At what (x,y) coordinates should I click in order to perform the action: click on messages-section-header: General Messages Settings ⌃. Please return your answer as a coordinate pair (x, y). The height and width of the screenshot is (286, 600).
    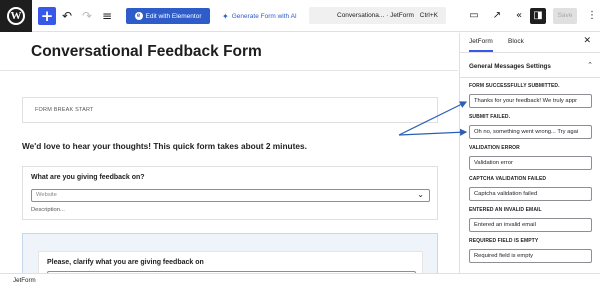
    Looking at the image, I should click on (530, 66).